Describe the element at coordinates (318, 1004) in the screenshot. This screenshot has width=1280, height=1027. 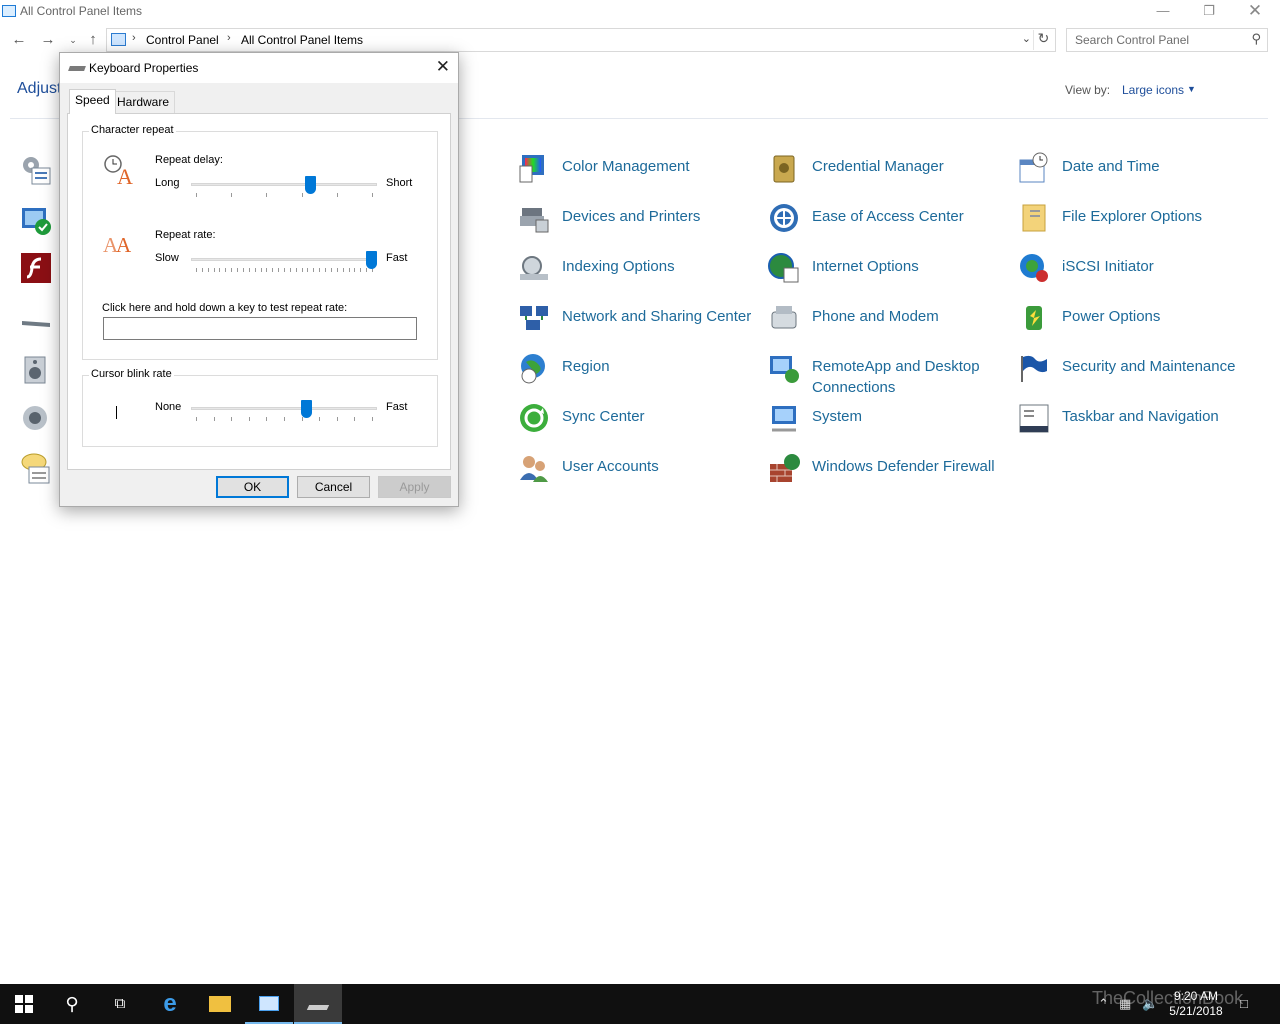
I see `keyboard-taskbar-icon` at that location.